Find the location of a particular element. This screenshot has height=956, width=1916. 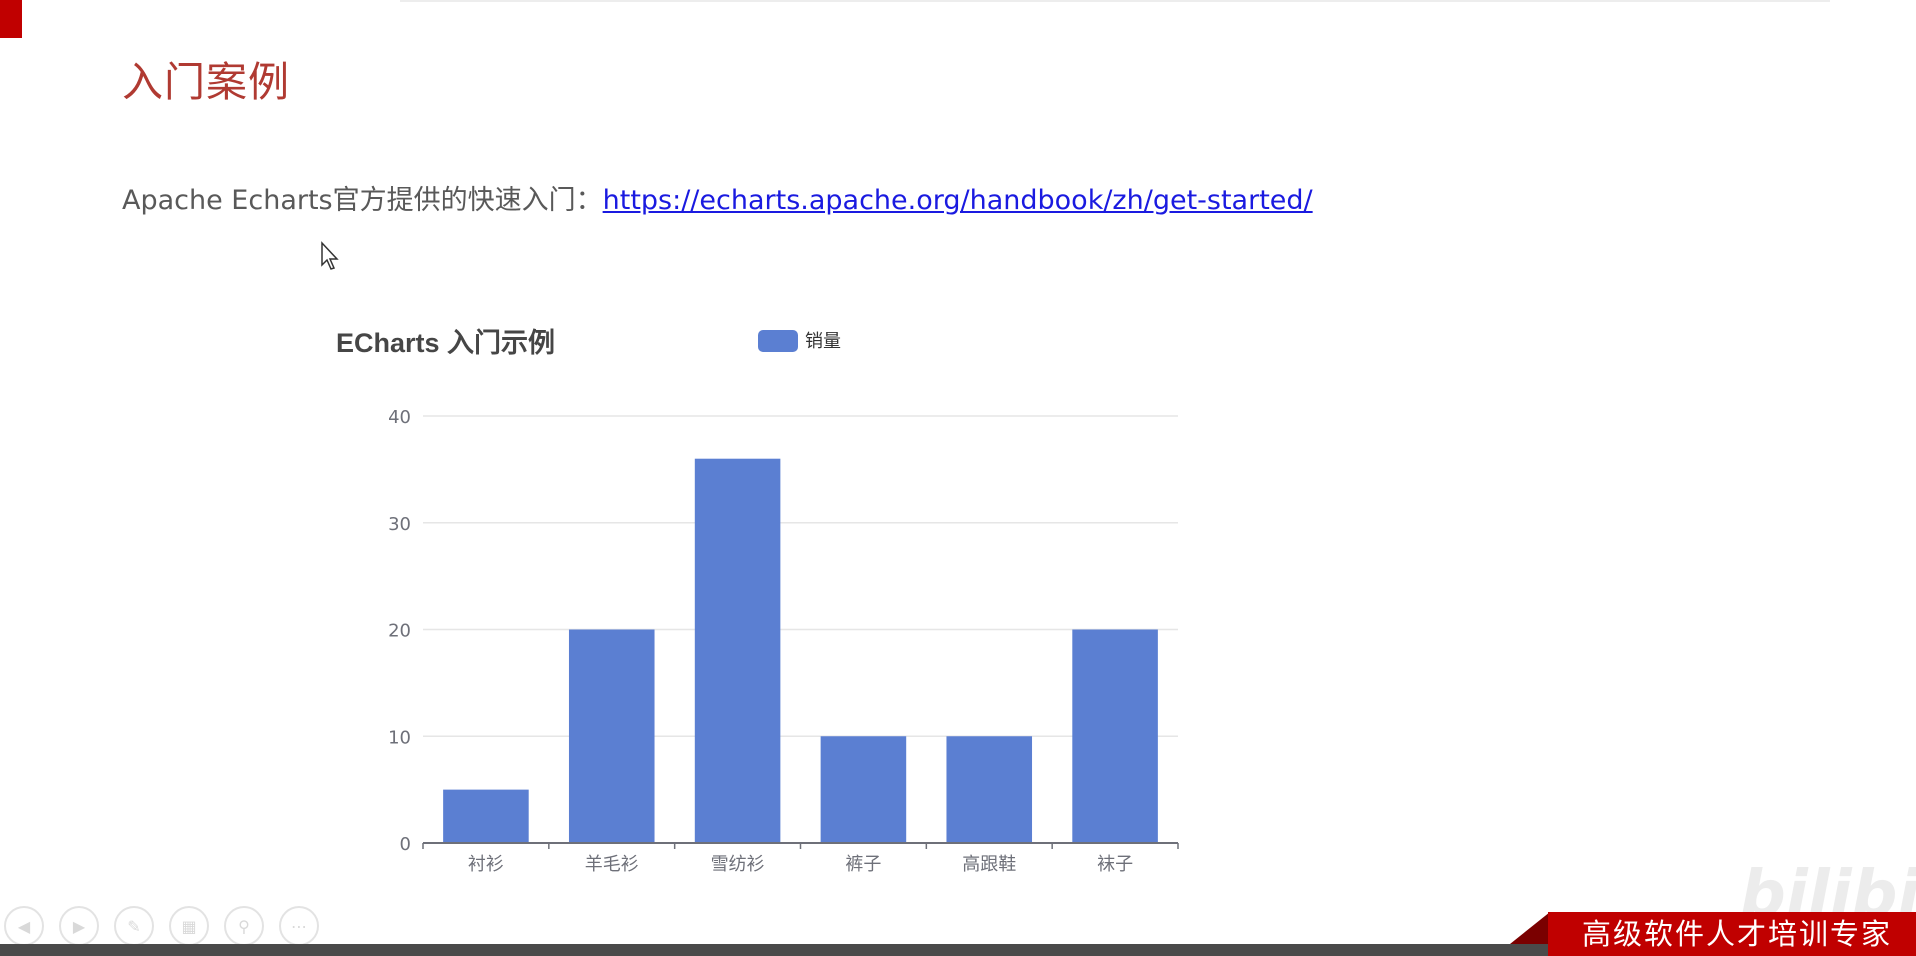

x-tick-label: 高跟鞋 is located at coordinates (989, 864).